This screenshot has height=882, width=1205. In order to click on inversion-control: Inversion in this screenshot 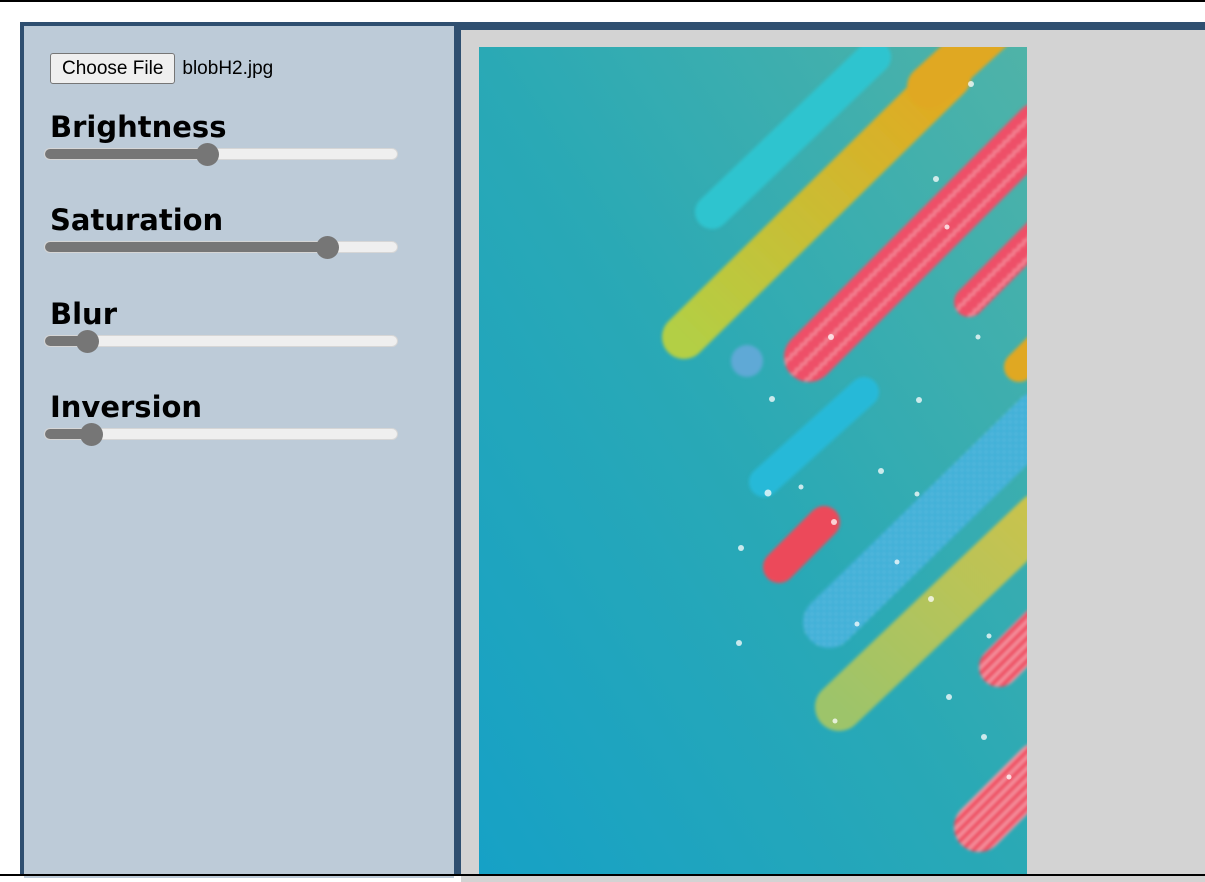, I will do `click(224, 418)`.